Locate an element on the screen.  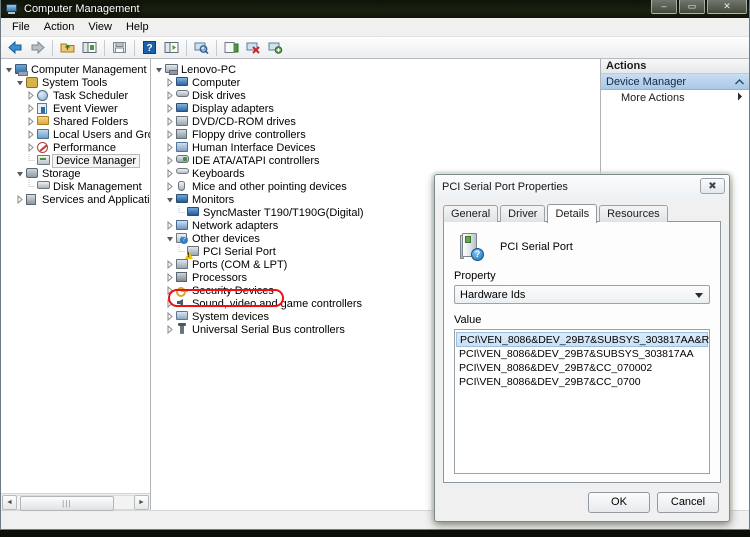
device-item-disk-drives: Disk drives is located at coordinates (375, 95).